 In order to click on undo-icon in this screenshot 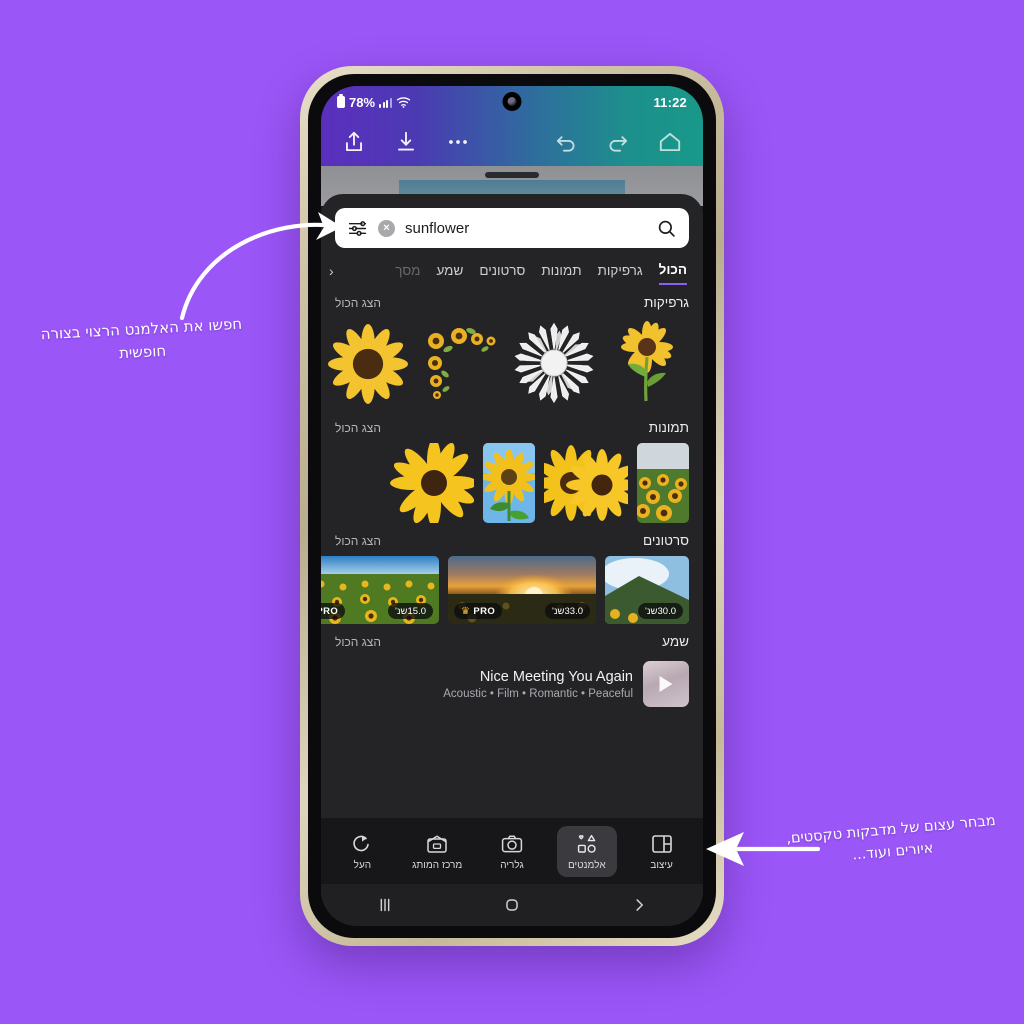, I will do `click(566, 142)`.